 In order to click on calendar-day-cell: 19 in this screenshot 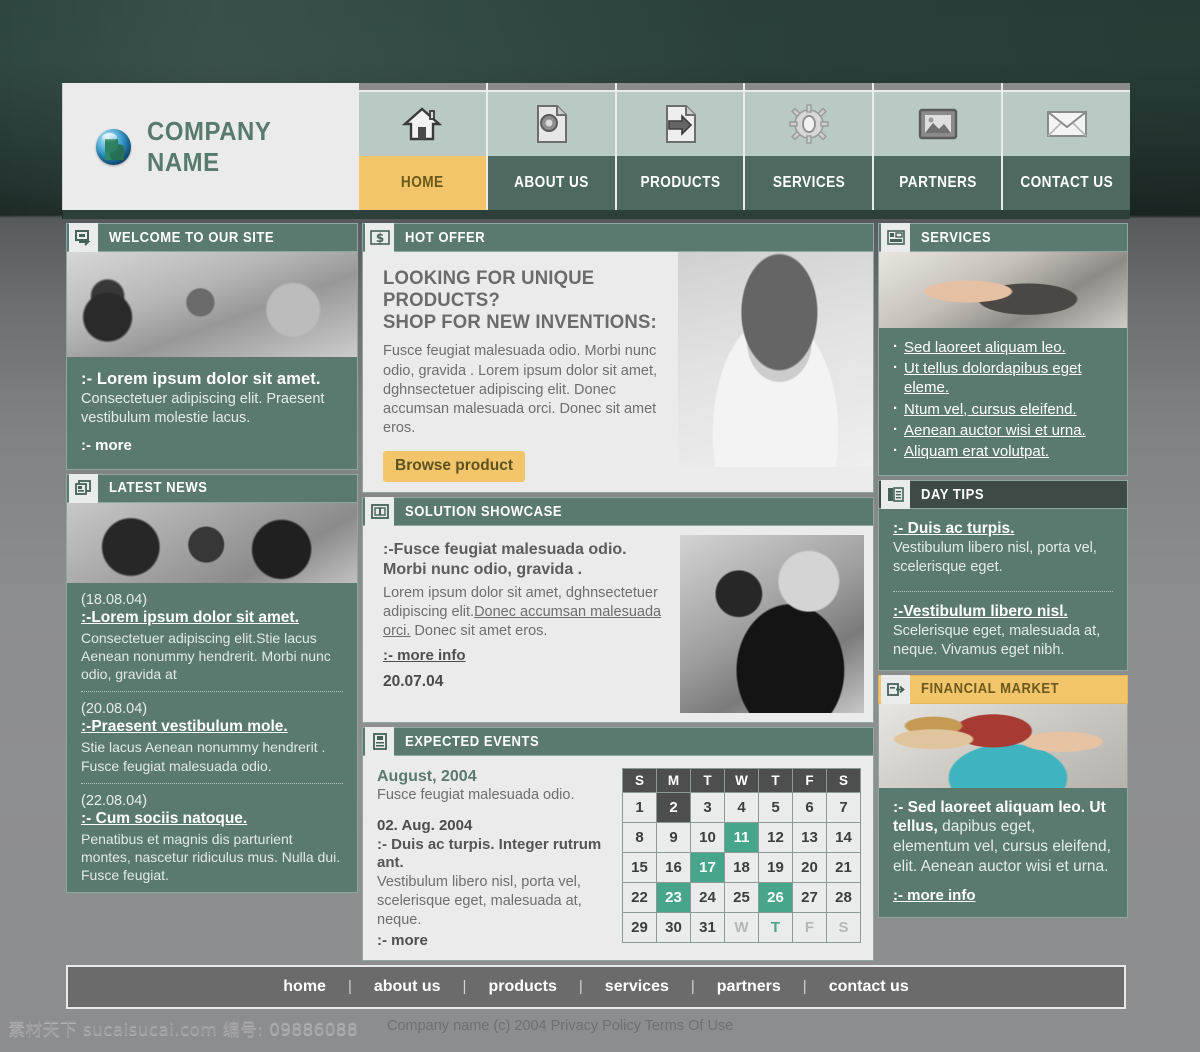, I will do `click(775, 868)`.